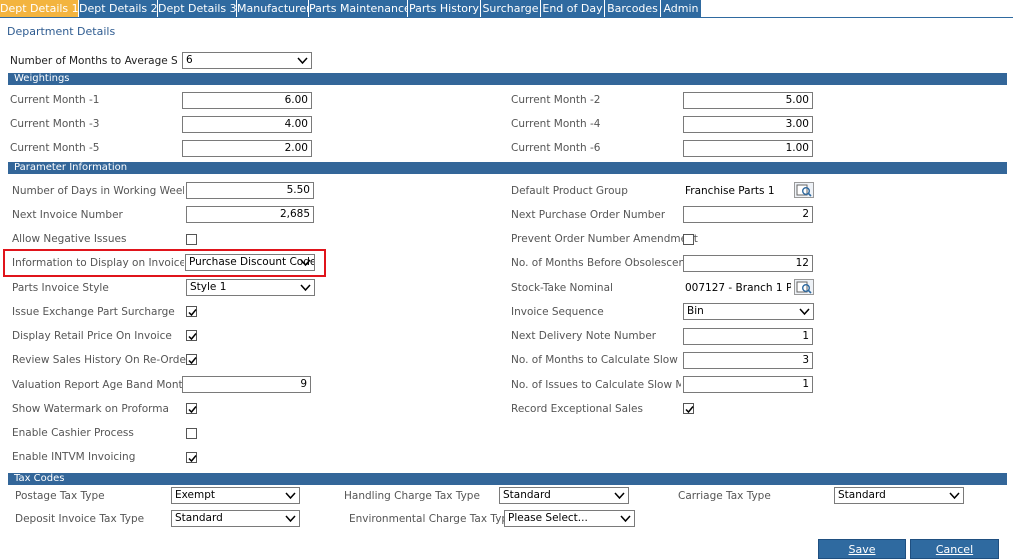 This screenshot has width=1013, height=560. What do you see at coordinates (432, 519) in the screenshot?
I see `environmental-tax-label: Environmental Charge Tax Type` at bounding box center [432, 519].